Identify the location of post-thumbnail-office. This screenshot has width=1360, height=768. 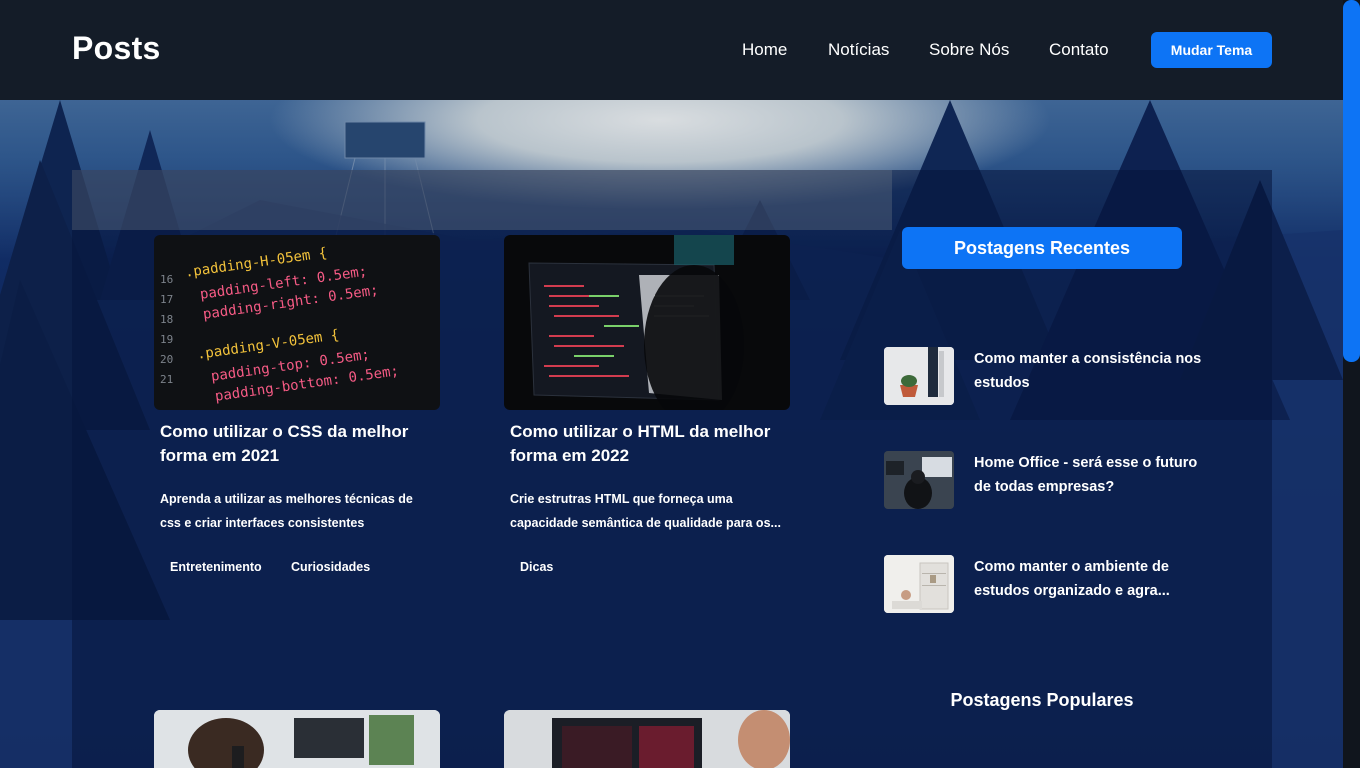
(297, 739).